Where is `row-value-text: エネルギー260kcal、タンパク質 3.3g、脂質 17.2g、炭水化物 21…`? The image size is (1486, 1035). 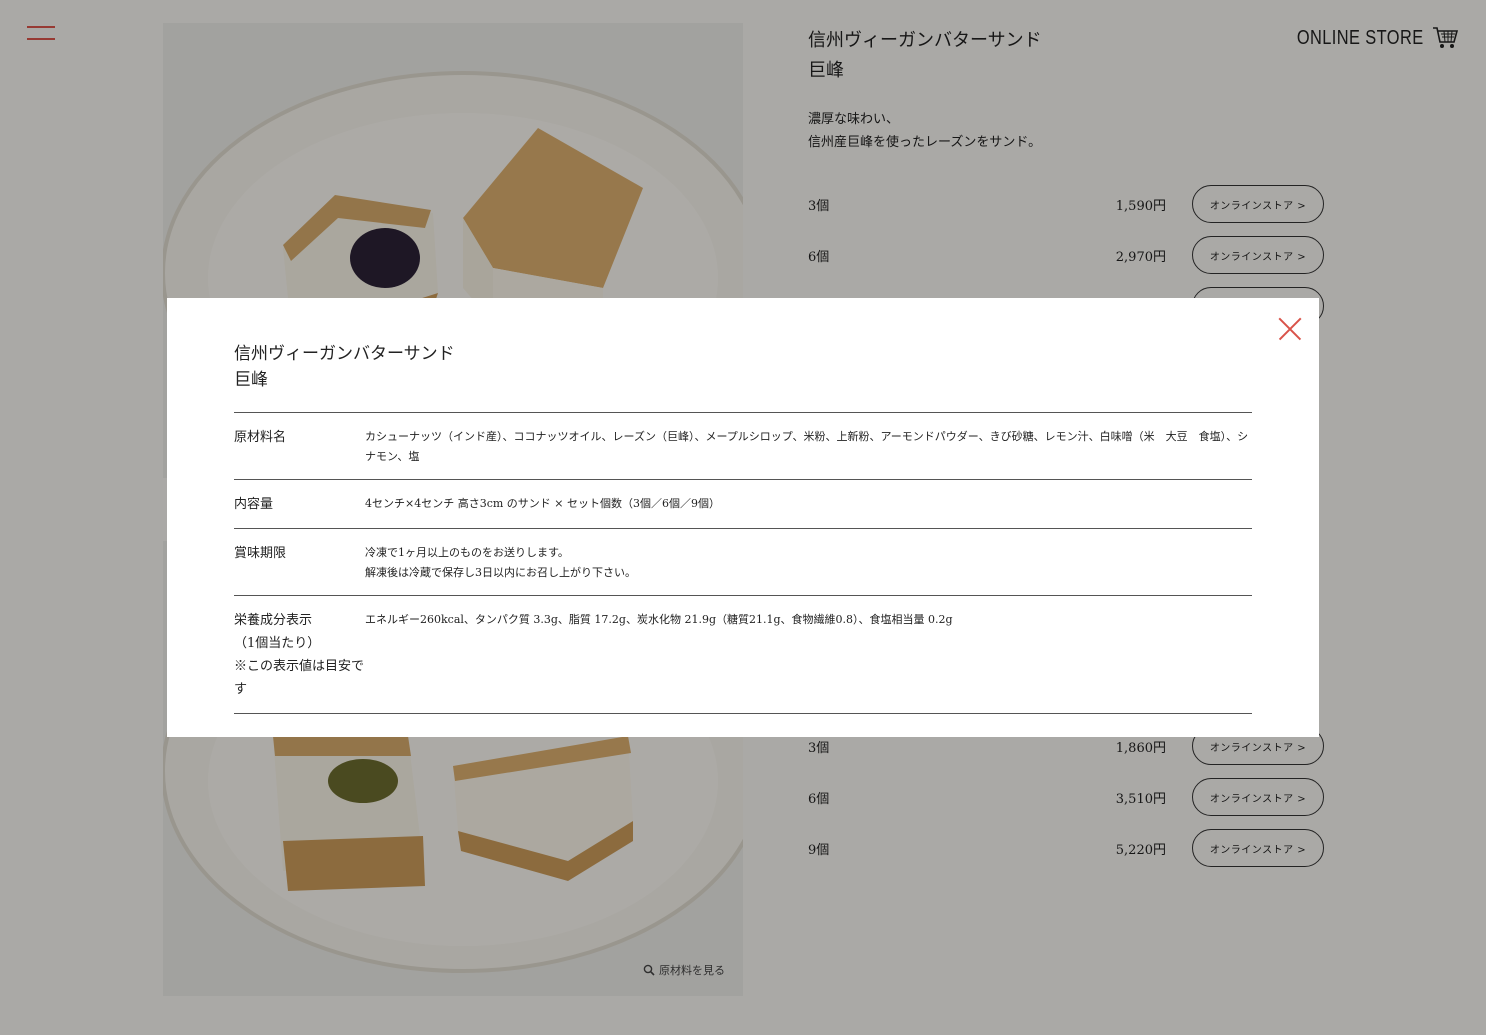
row-value-text: エネルギー260kcal、タンパク質 3.3g、脂質 17.2g、炭水化物 21… is located at coordinates (659, 619).